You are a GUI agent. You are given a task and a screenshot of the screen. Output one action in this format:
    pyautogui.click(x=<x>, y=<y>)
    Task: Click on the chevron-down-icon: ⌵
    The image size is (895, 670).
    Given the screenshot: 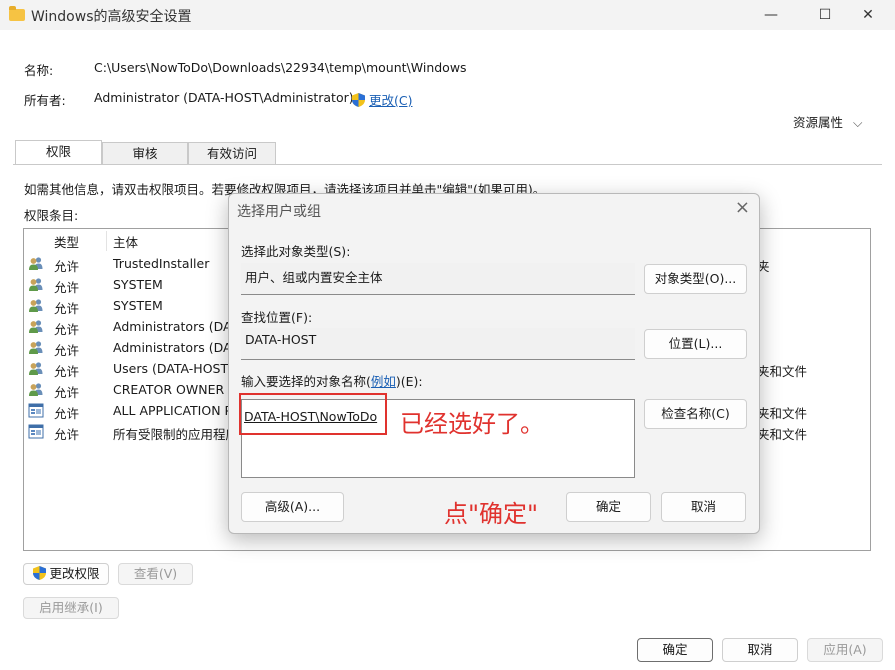 What is the action you would take?
    pyautogui.click(x=858, y=122)
    